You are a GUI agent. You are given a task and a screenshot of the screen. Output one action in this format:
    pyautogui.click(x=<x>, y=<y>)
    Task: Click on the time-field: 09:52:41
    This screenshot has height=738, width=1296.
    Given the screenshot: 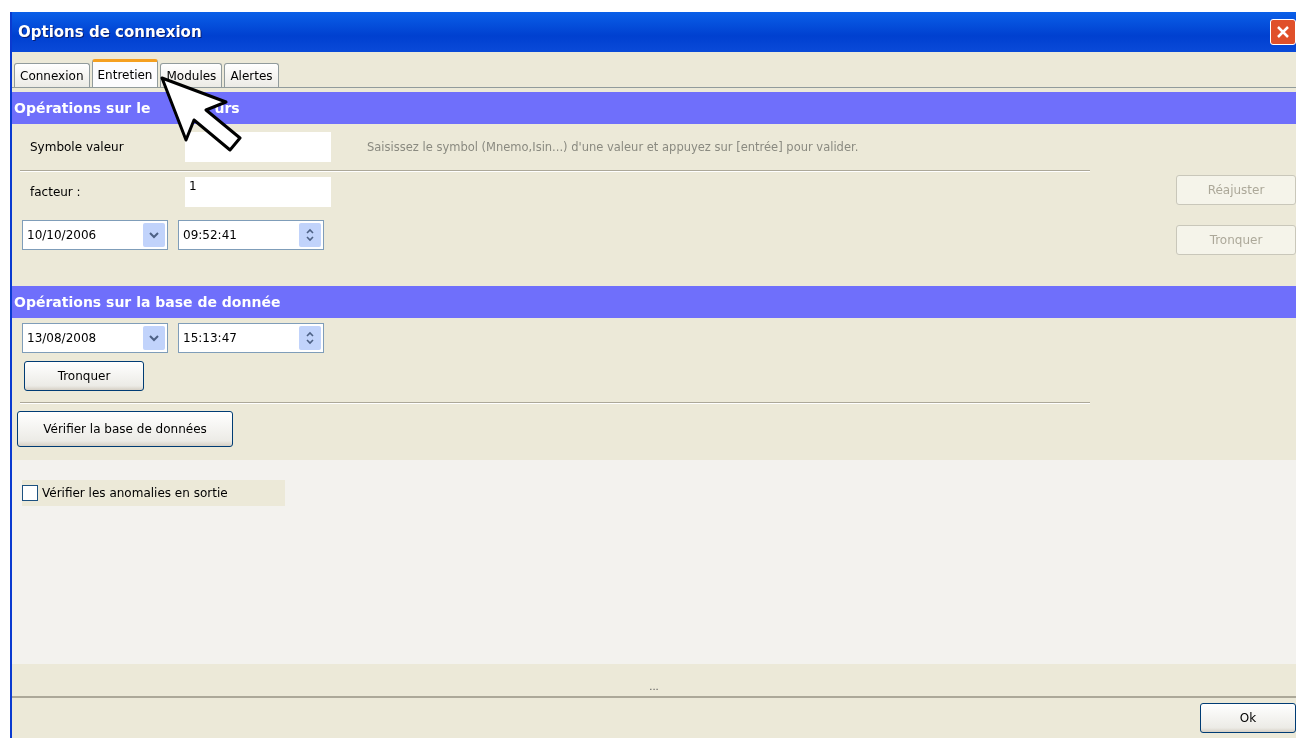 What is the action you would take?
    pyautogui.click(x=251, y=235)
    